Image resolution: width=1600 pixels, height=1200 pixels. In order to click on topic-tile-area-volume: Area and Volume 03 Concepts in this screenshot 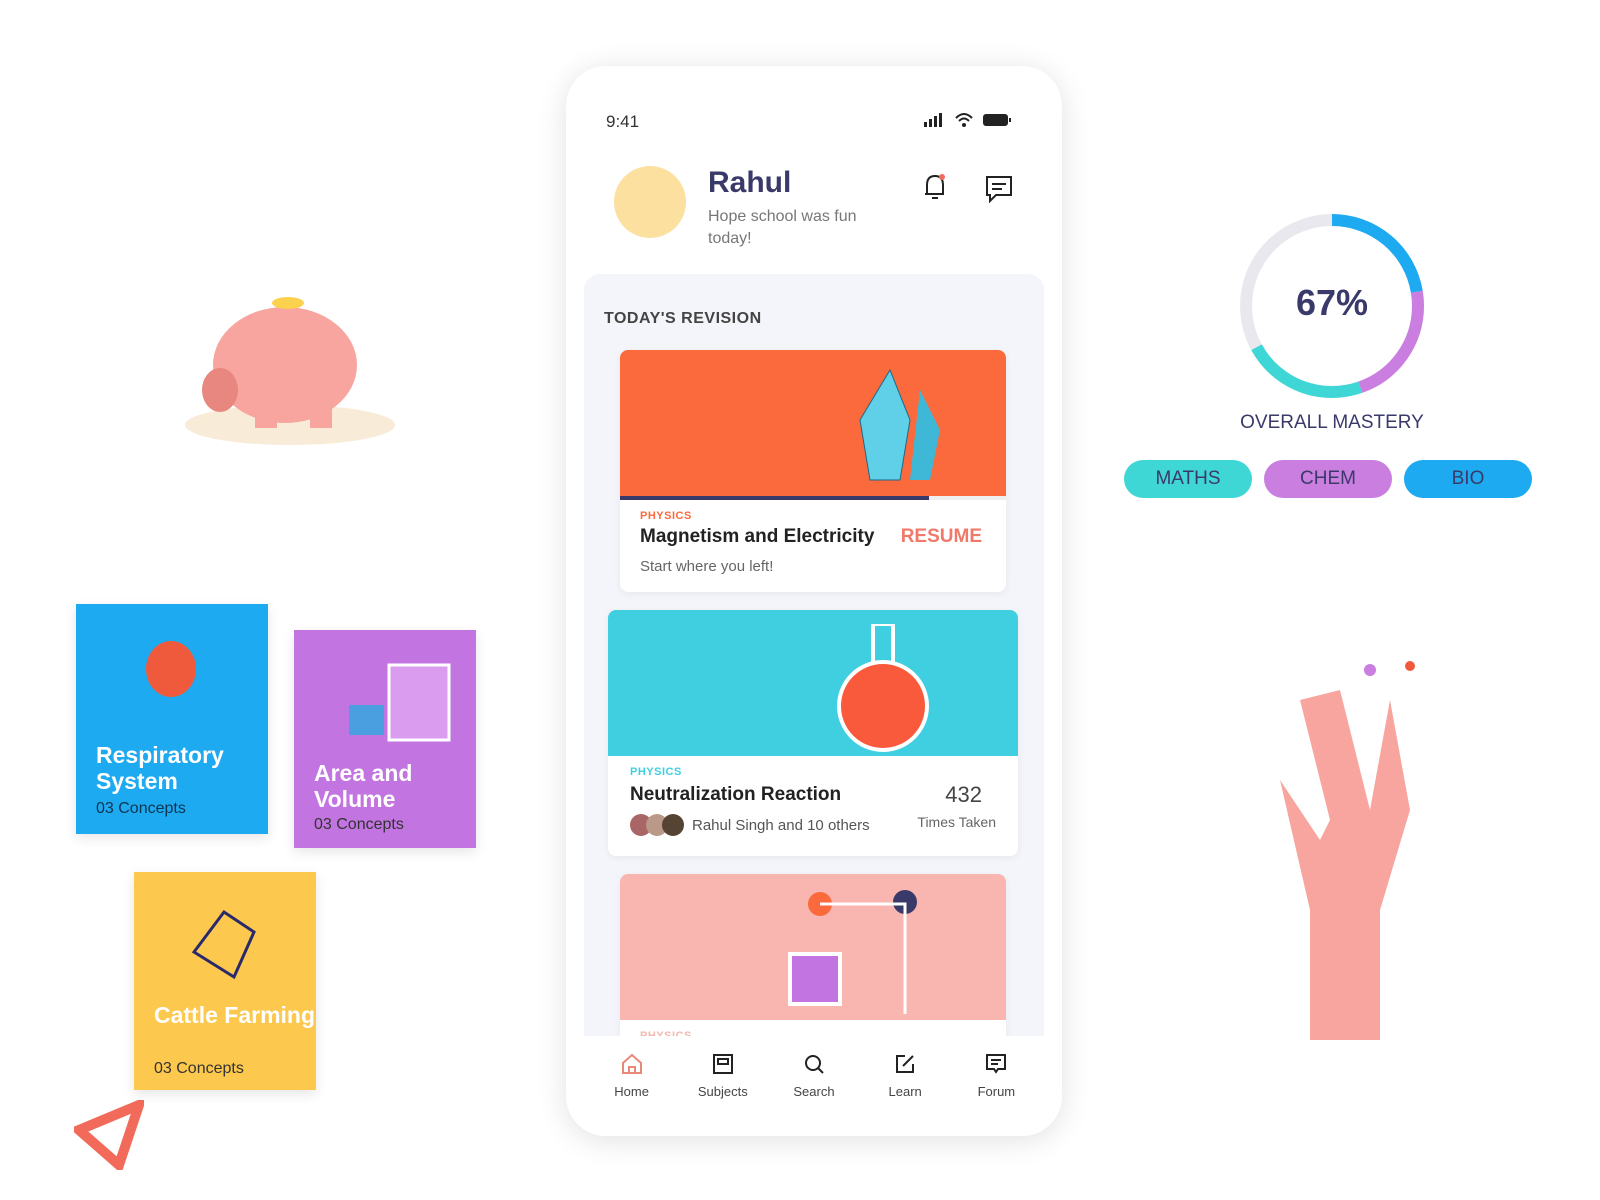, I will do `click(385, 739)`.